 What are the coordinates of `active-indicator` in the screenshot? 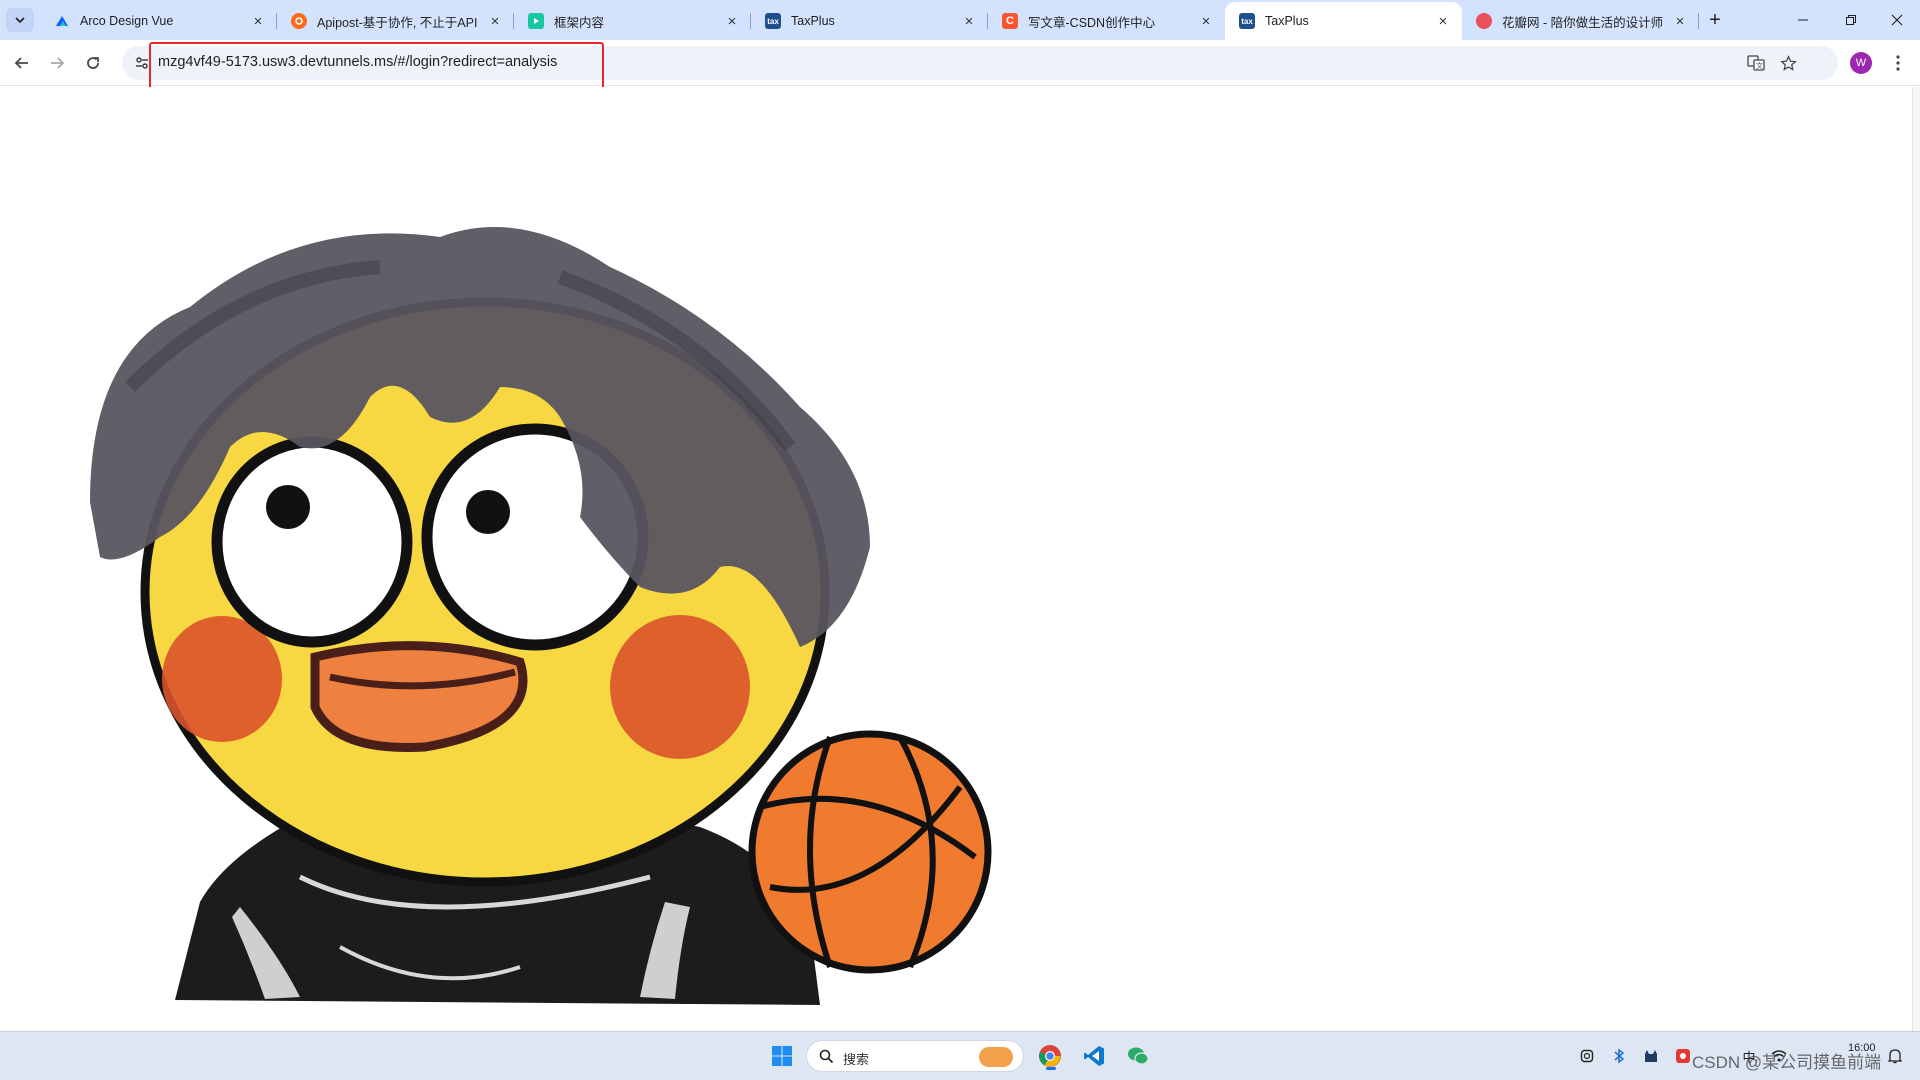 It's located at (1051, 1068).